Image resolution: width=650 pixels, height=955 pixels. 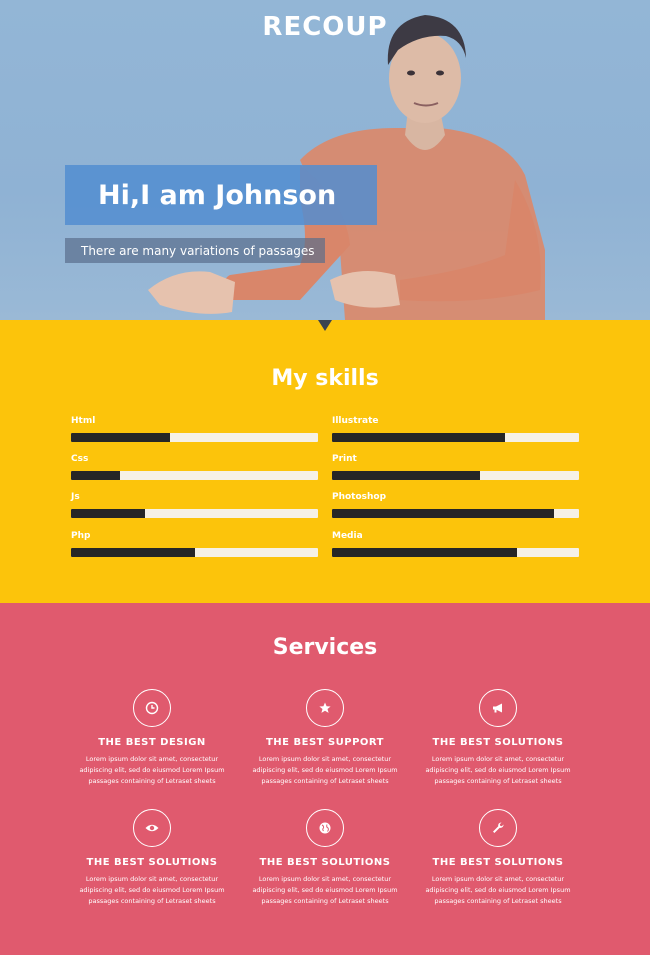 I want to click on skill-css: Css, so click(x=194, y=467).